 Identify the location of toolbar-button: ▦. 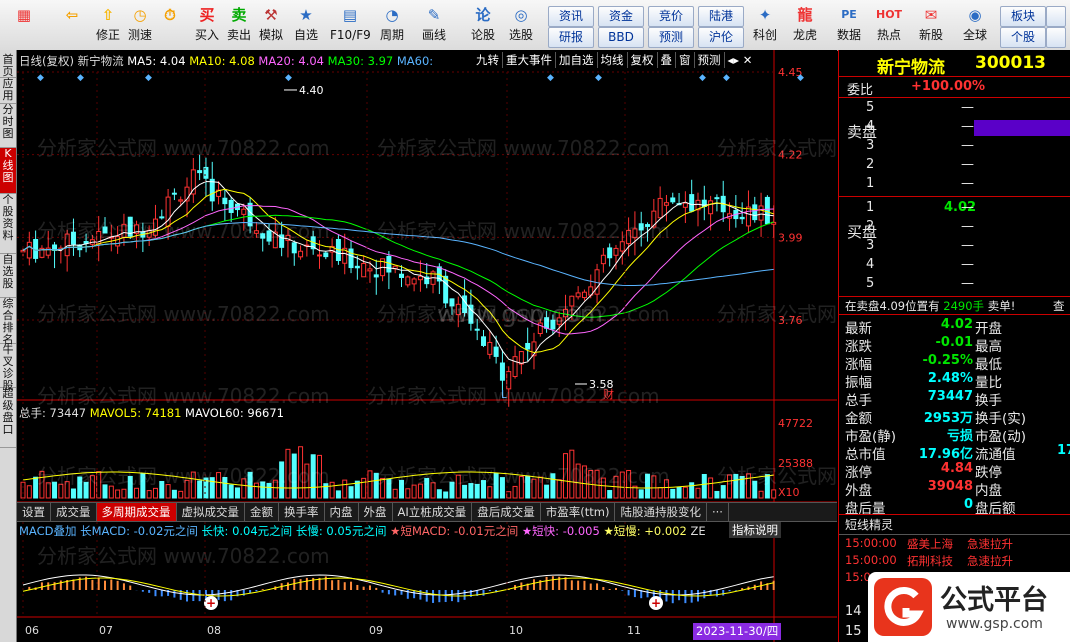
(24, 25).